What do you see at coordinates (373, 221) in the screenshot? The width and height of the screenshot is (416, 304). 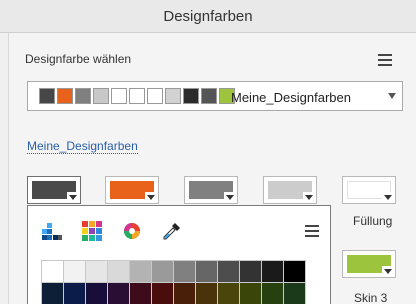 I see `color-slot-5-label: Füllung` at bounding box center [373, 221].